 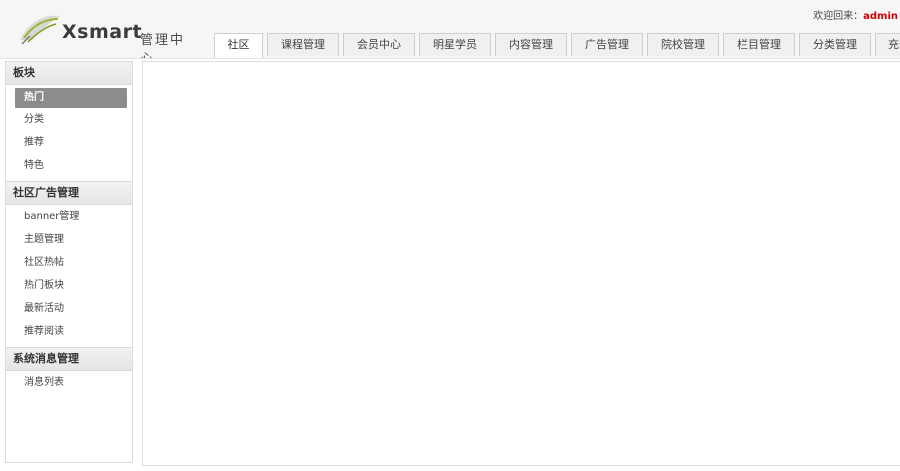 I want to click on tab-content-management: 内容管理, so click(x=531, y=44).